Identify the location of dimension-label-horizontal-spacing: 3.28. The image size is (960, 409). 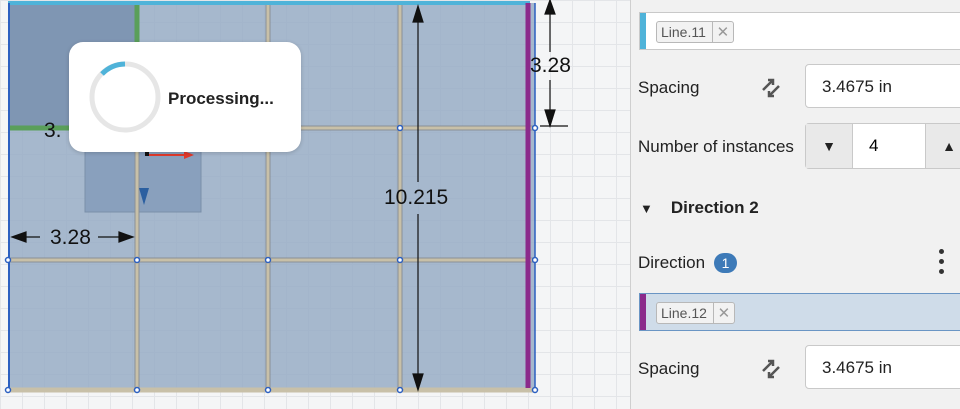
(70, 237).